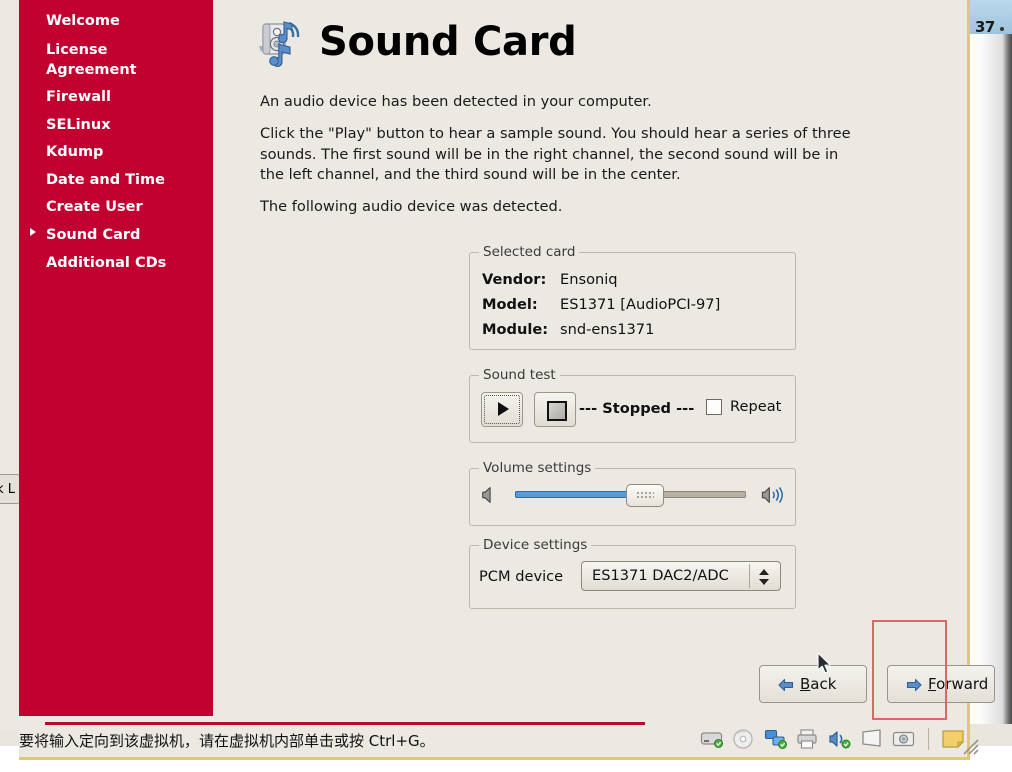 The width and height of the screenshot is (1012, 772). Describe the element at coordinates (93, 235) in the screenshot. I see `sidebar-item-label: Sound Card` at that location.